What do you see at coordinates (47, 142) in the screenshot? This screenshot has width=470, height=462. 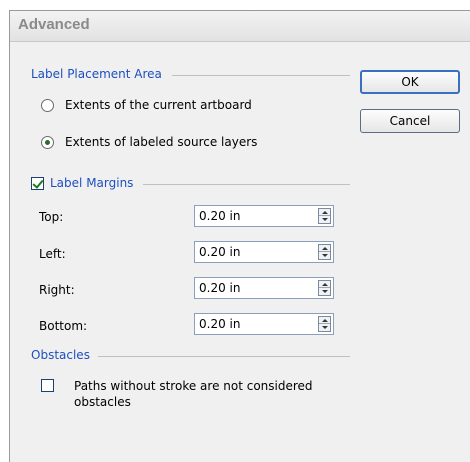 I see `radio-labeled-source-layers` at bounding box center [47, 142].